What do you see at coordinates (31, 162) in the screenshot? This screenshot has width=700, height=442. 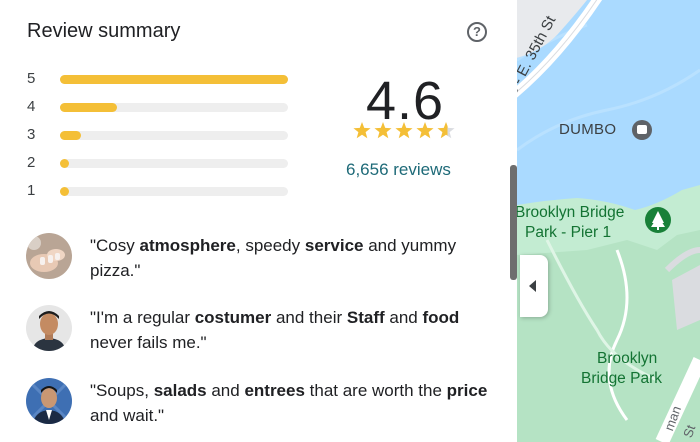 I see `rating-bar-label: 2` at bounding box center [31, 162].